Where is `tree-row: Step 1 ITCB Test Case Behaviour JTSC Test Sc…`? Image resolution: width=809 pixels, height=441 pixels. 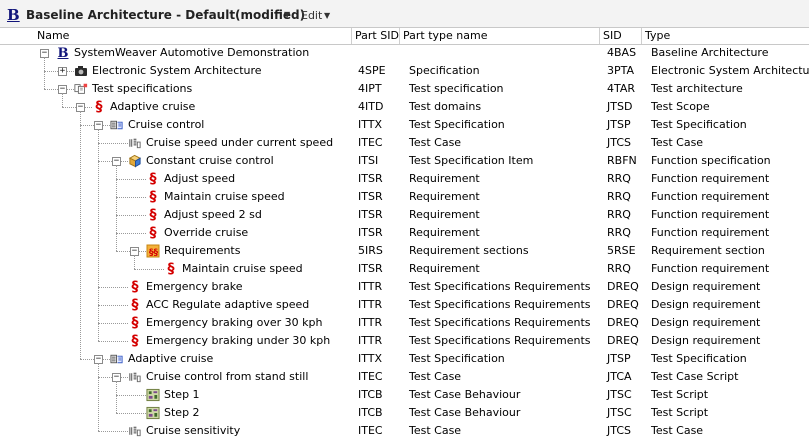 tree-row: Step 1 ITCB Test Case Behaviour JTSC Test Sc… is located at coordinates (404, 395).